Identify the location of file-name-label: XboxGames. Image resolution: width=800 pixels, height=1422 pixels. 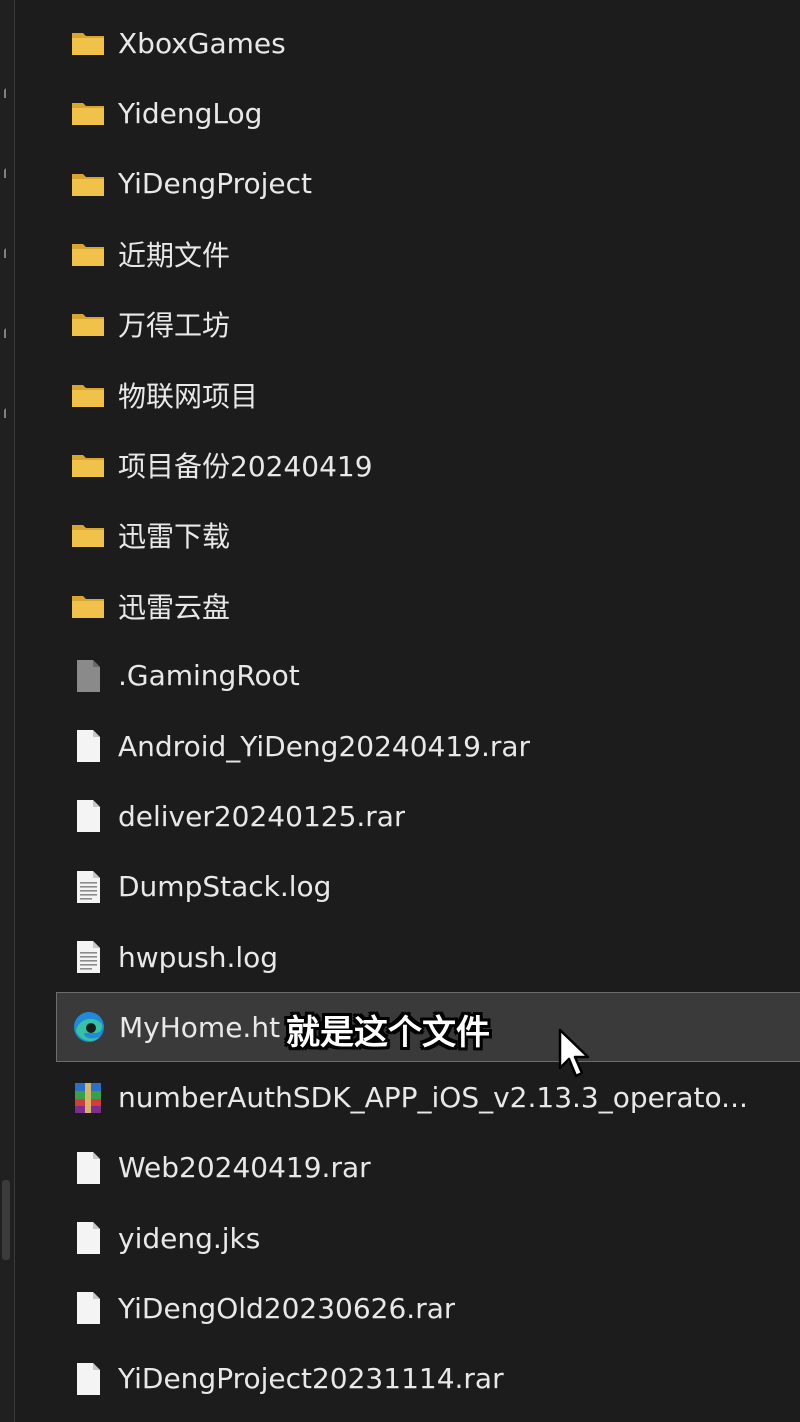
(202, 43).